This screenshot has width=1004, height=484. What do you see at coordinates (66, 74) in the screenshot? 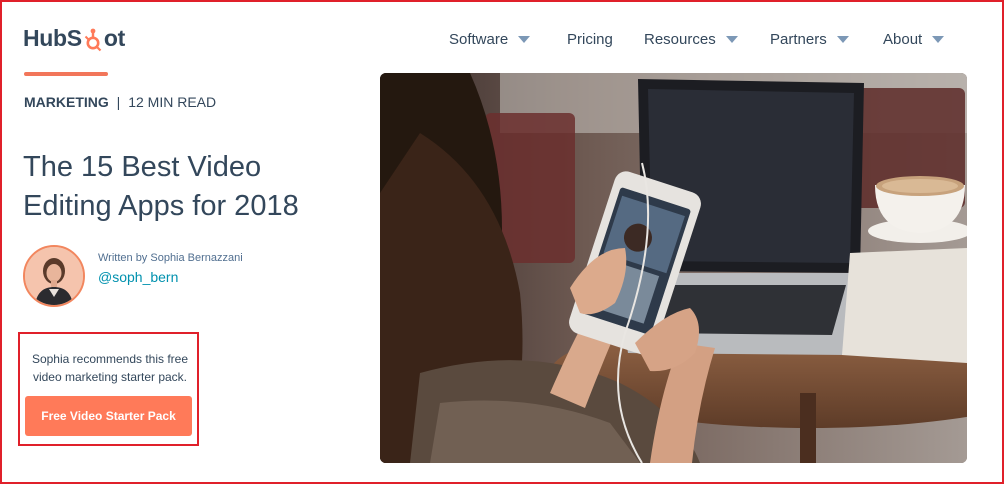
I see `accent-bar` at bounding box center [66, 74].